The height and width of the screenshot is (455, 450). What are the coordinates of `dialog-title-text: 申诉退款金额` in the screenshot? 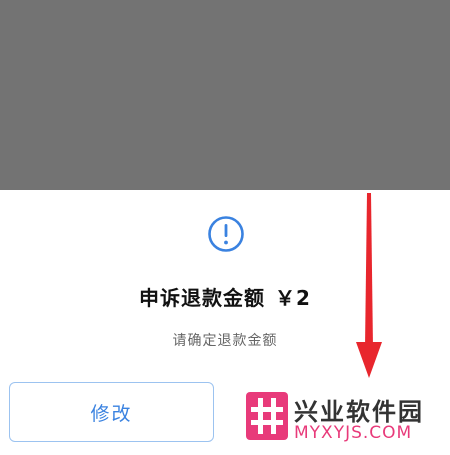 It's located at (202, 298).